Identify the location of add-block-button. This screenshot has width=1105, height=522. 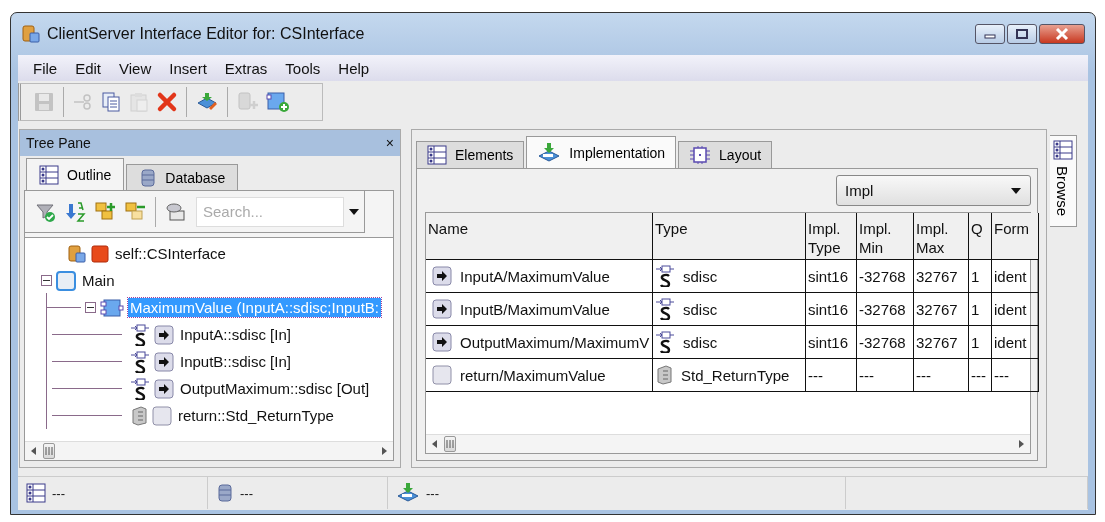
(278, 102).